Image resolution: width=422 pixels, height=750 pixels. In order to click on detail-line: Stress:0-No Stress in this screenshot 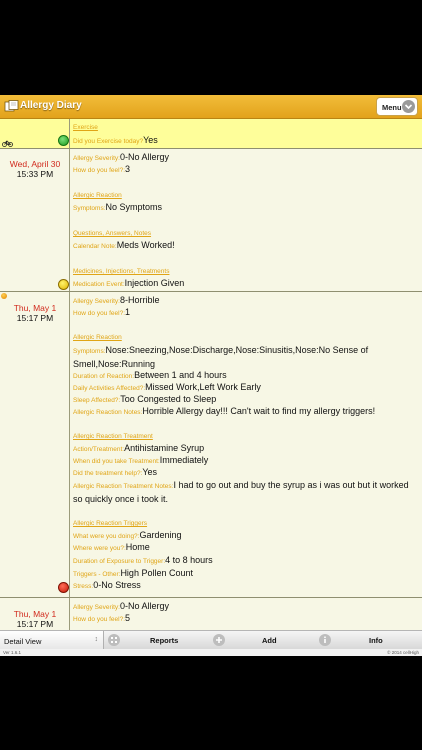, I will do `click(107, 585)`.